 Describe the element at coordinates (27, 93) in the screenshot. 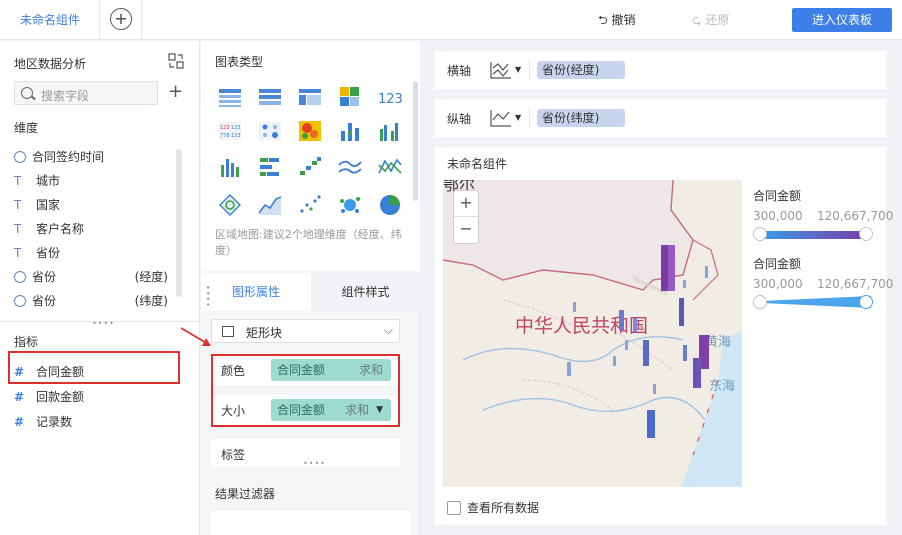

I see `search-icon` at that location.